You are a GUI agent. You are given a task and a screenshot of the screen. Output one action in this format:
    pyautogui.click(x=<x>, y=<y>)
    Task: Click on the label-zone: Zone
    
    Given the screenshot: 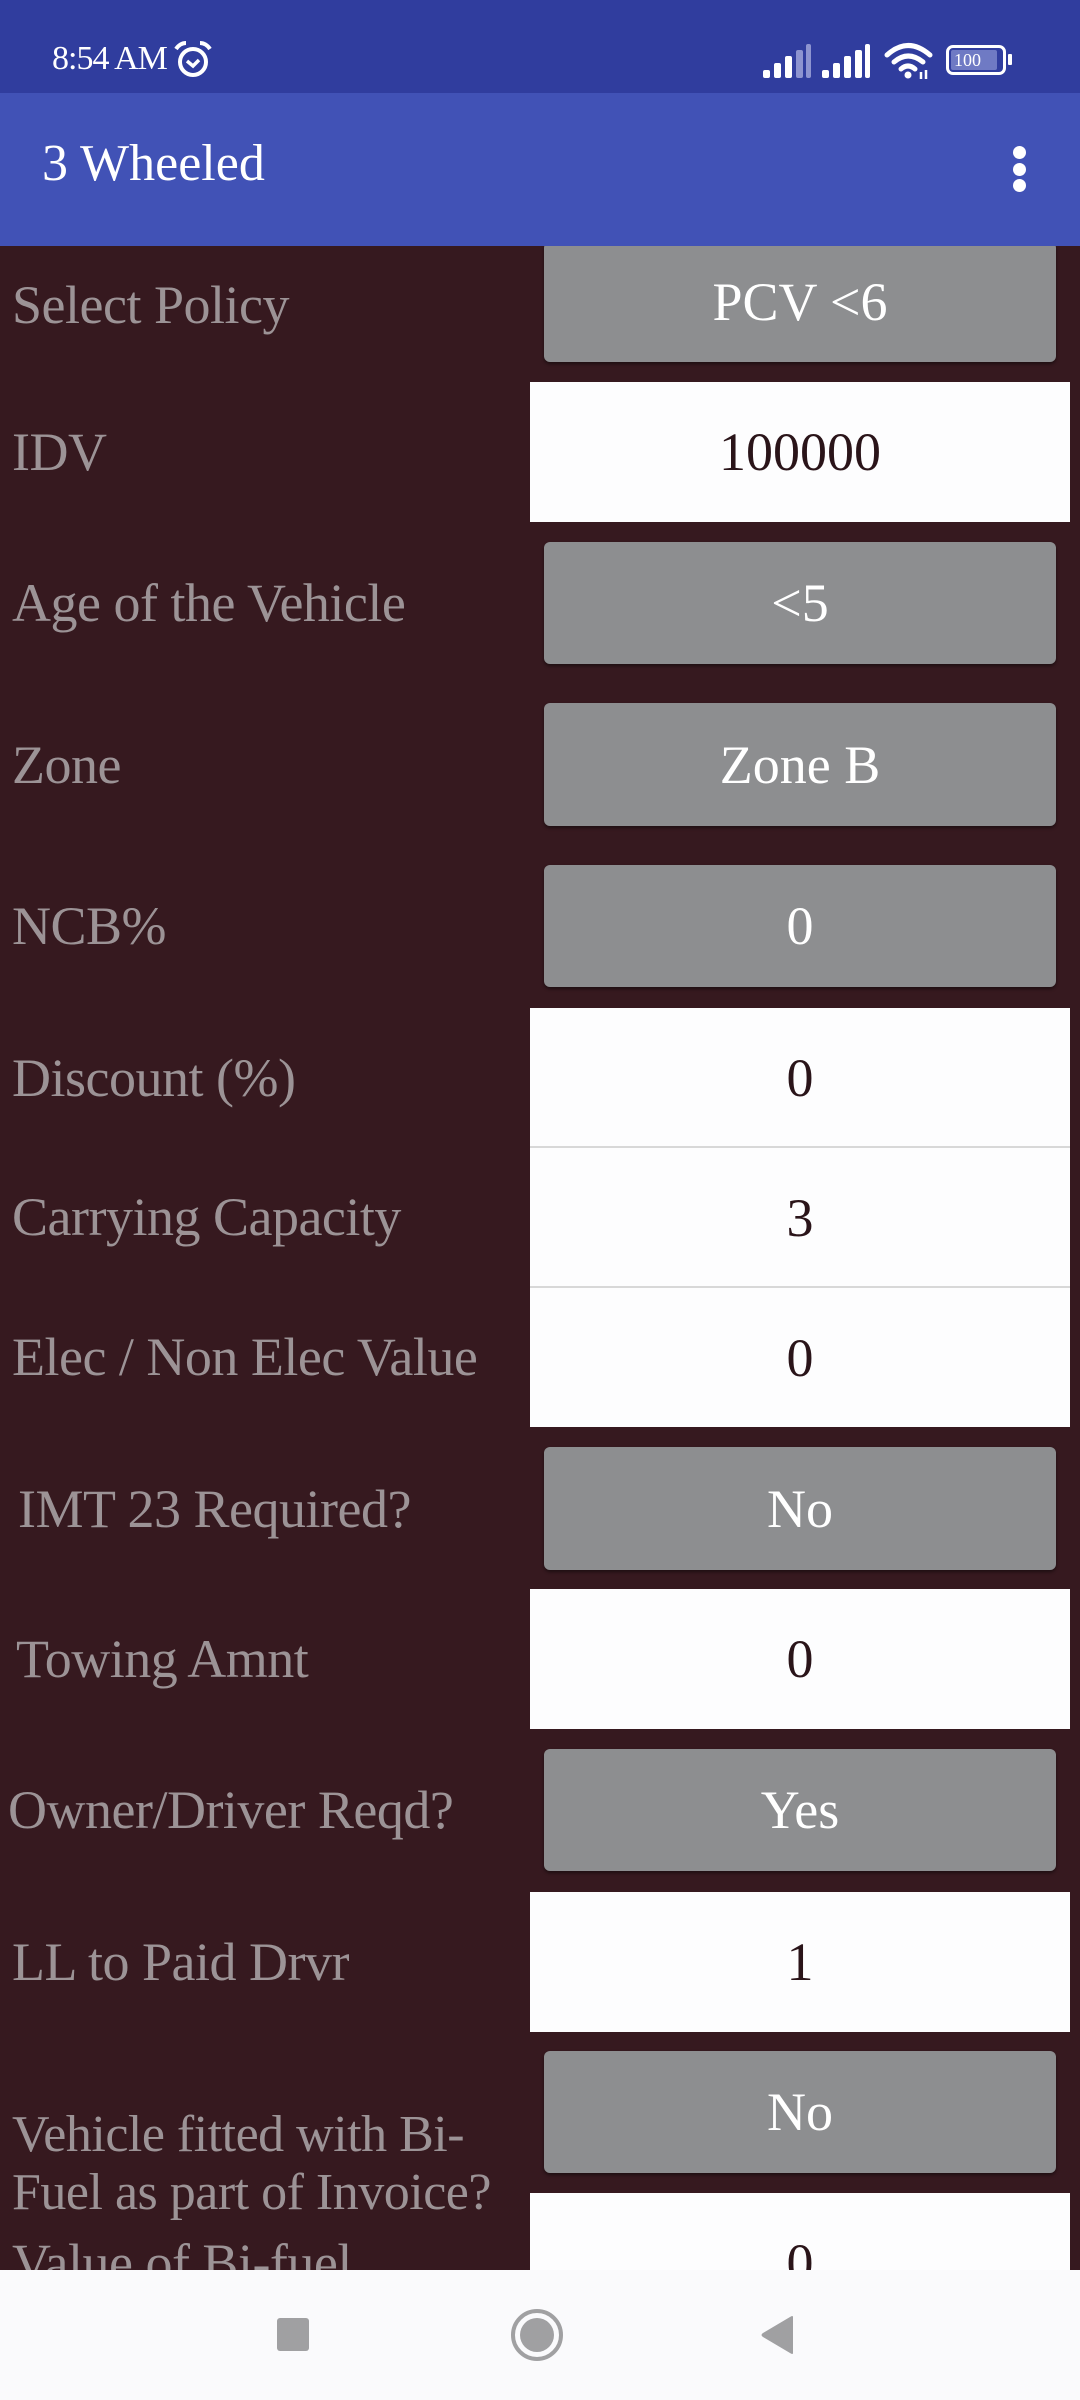 What is the action you would take?
    pyautogui.click(x=66, y=764)
    